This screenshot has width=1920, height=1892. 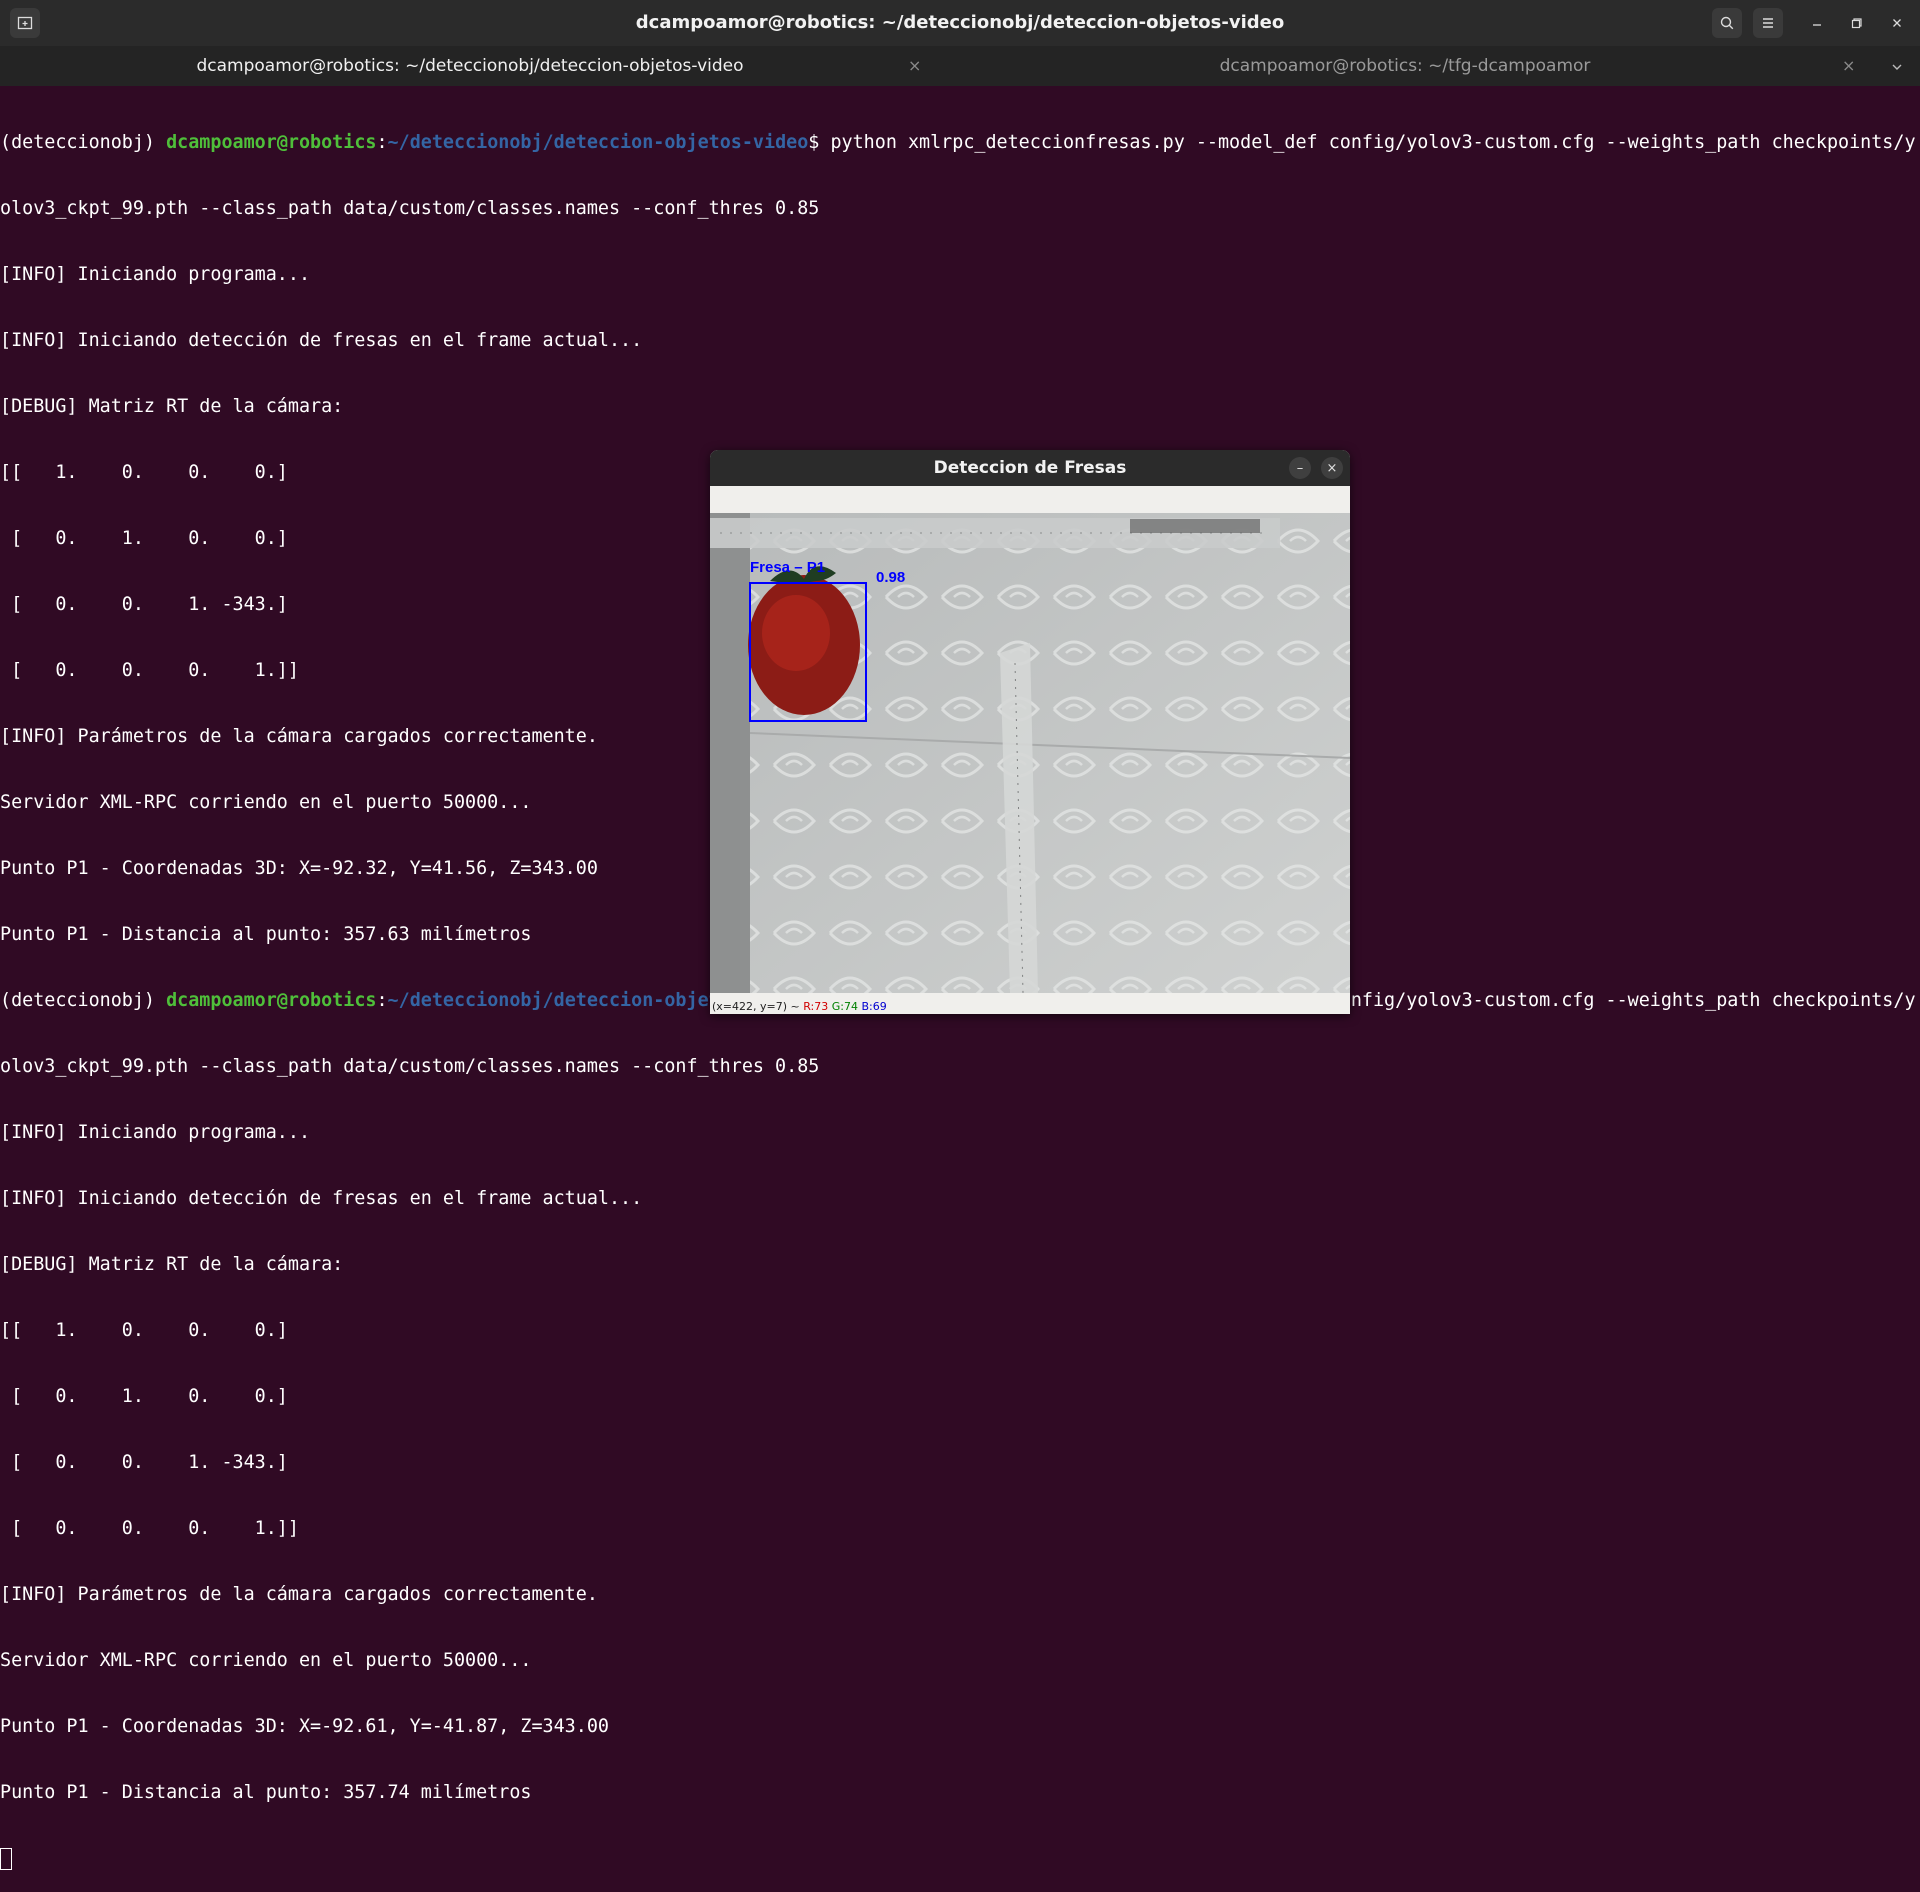 What do you see at coordinates (874, 1006) in the screenshot?
I see `status-blue-value: B:69` at bounding box center [874, 1006].